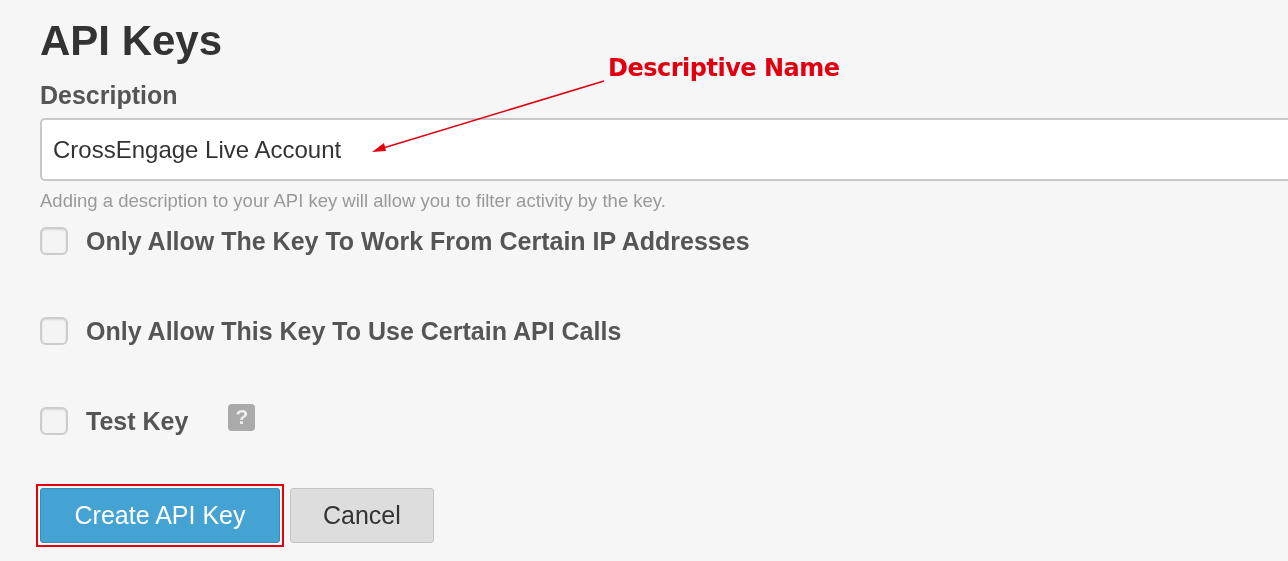  What do you see at coordinates (418, 241) in the screenshot?
I see `checkbox-label: Only Allow The Key To Work From Certain IP Addresses` at bounding box center [418, 241].